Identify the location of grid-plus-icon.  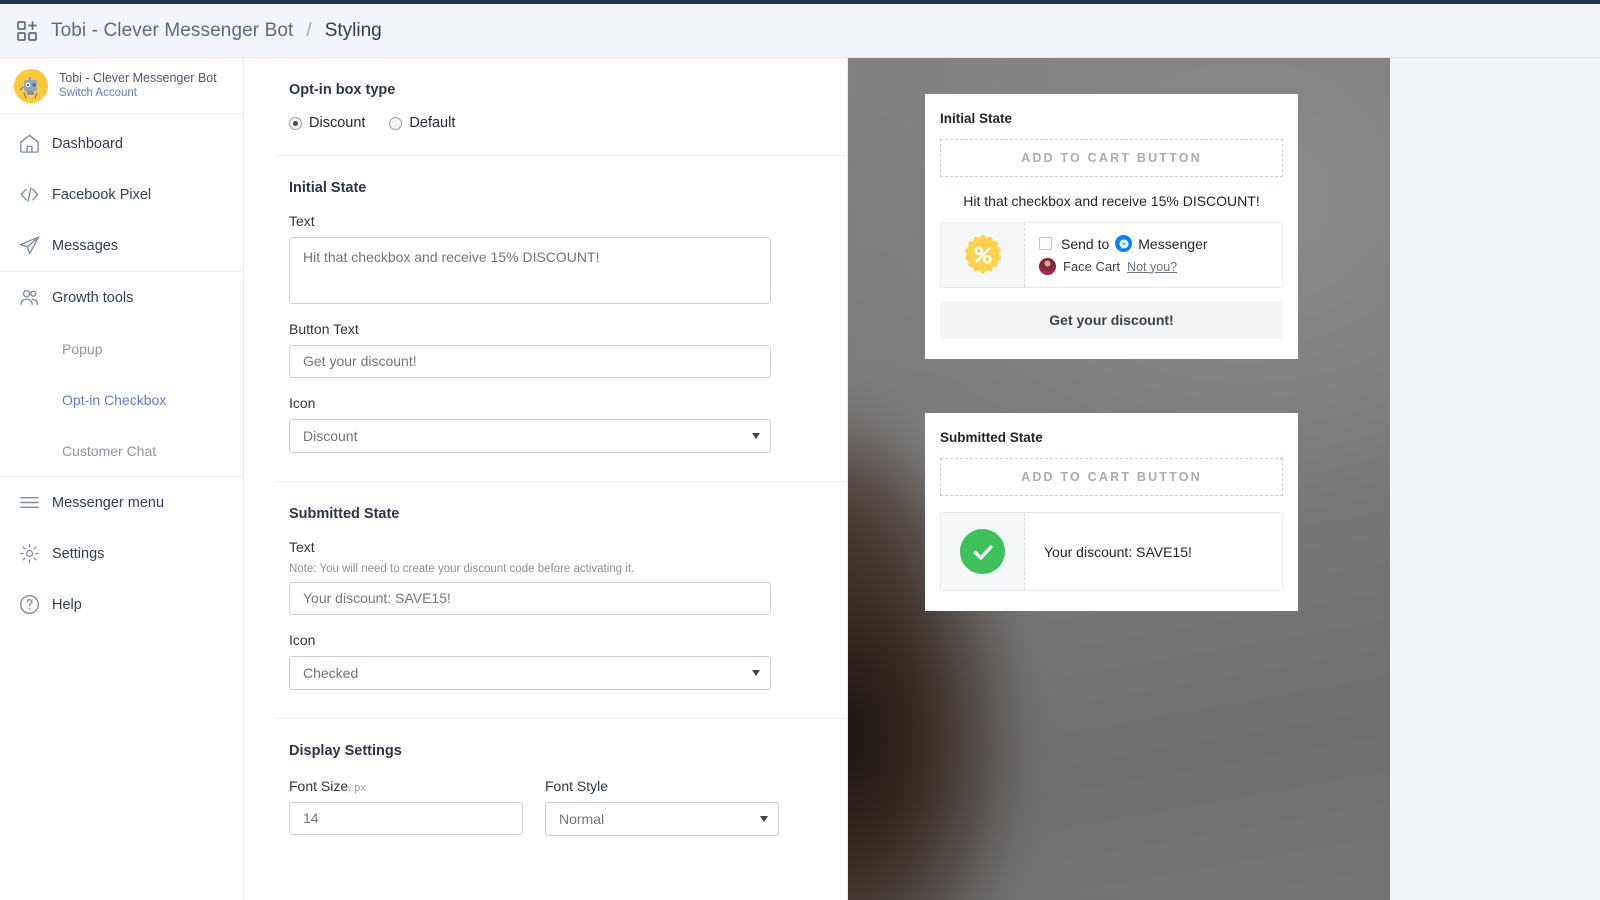
(27, 31).